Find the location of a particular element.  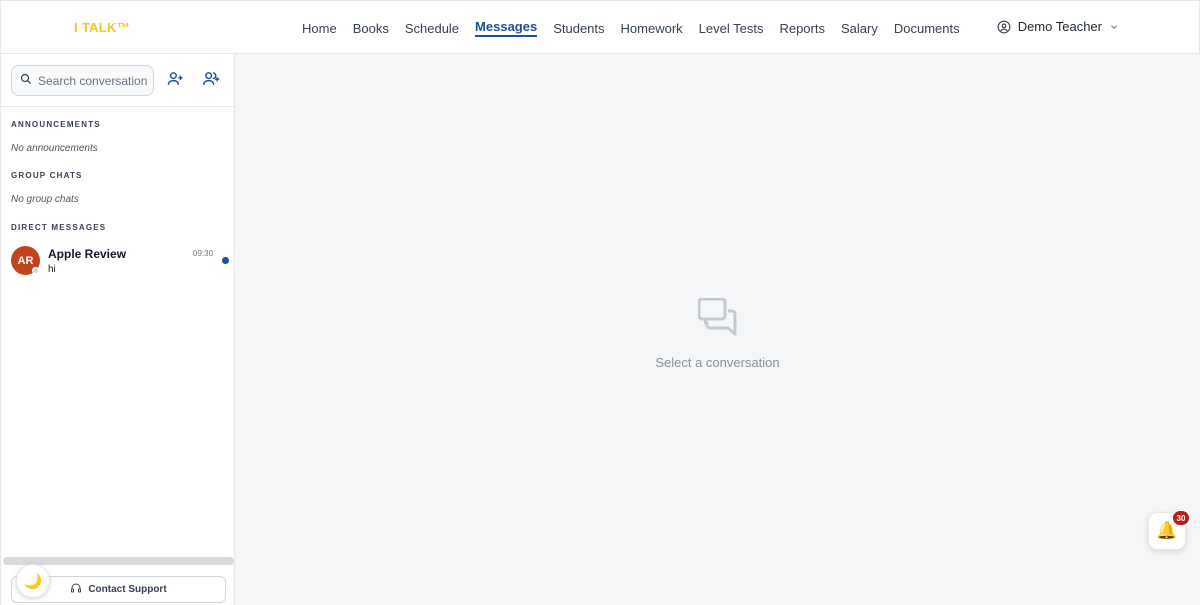

nav-schedule: Schedule is located at coordinates (432, 28).